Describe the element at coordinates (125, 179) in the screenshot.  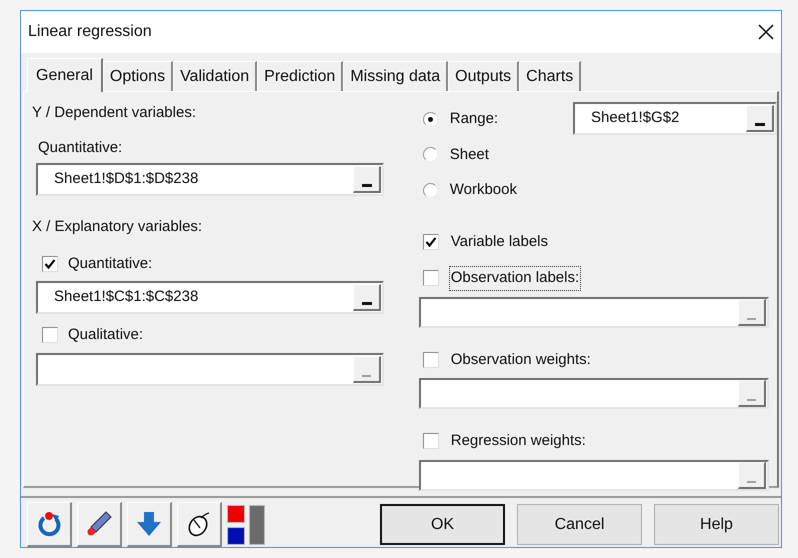
I see `field-value: Sheet1!$D$1:$D$238` at that location.